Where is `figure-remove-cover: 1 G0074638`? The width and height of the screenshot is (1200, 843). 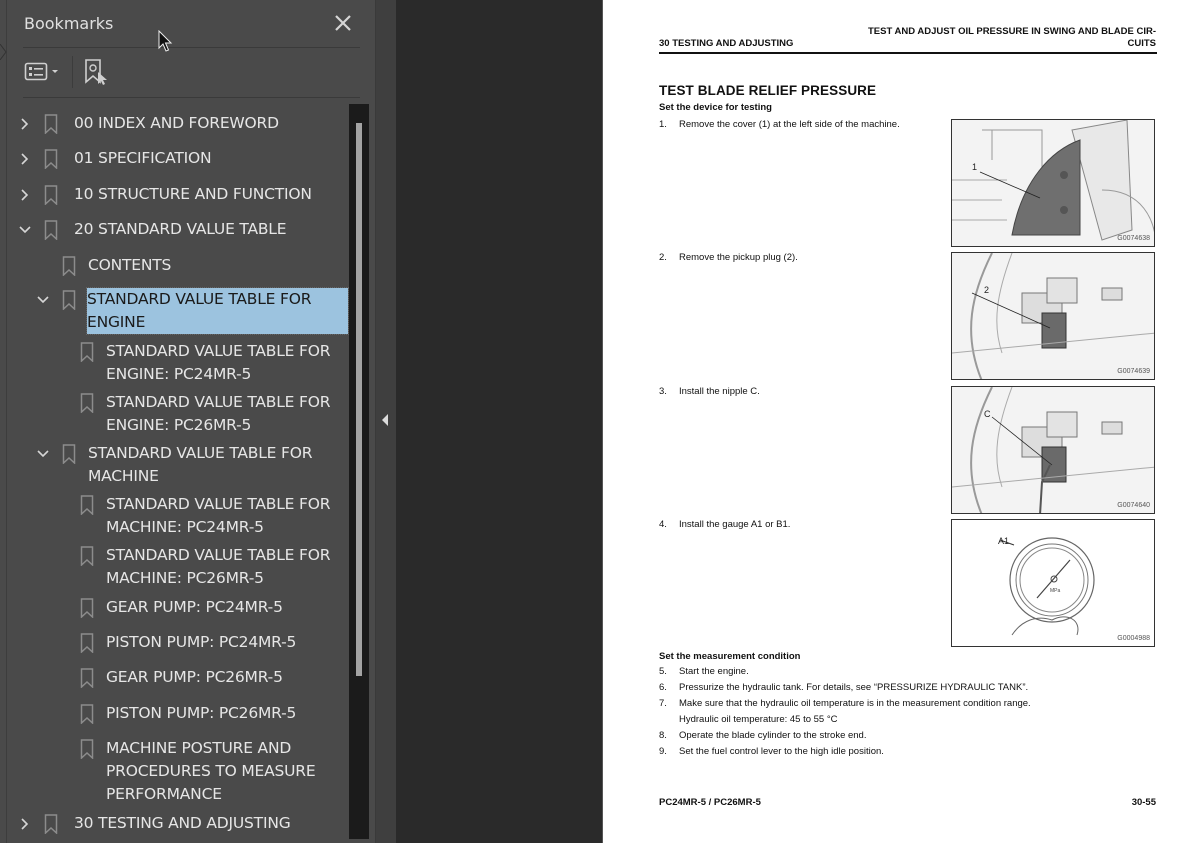
figure-remove-cover: 1 G0074638 is located at coordinates (1053, 183).